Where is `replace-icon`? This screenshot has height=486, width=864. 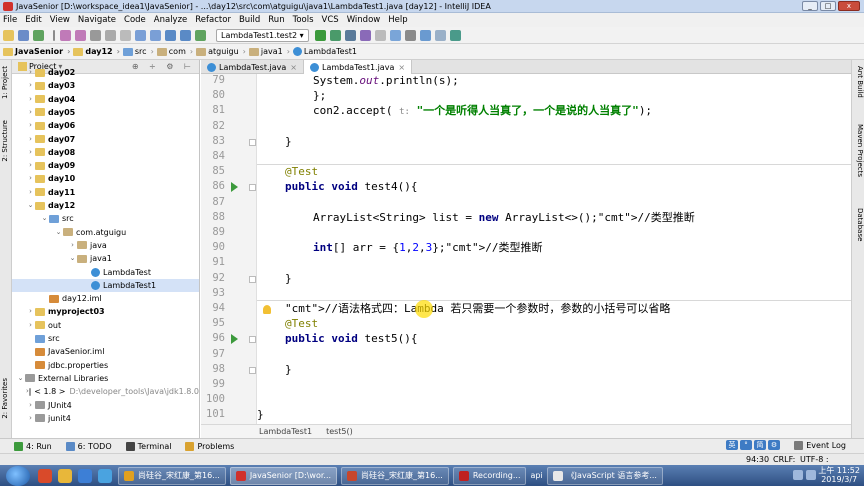
replace-icon is located at coordinates (155, 35).